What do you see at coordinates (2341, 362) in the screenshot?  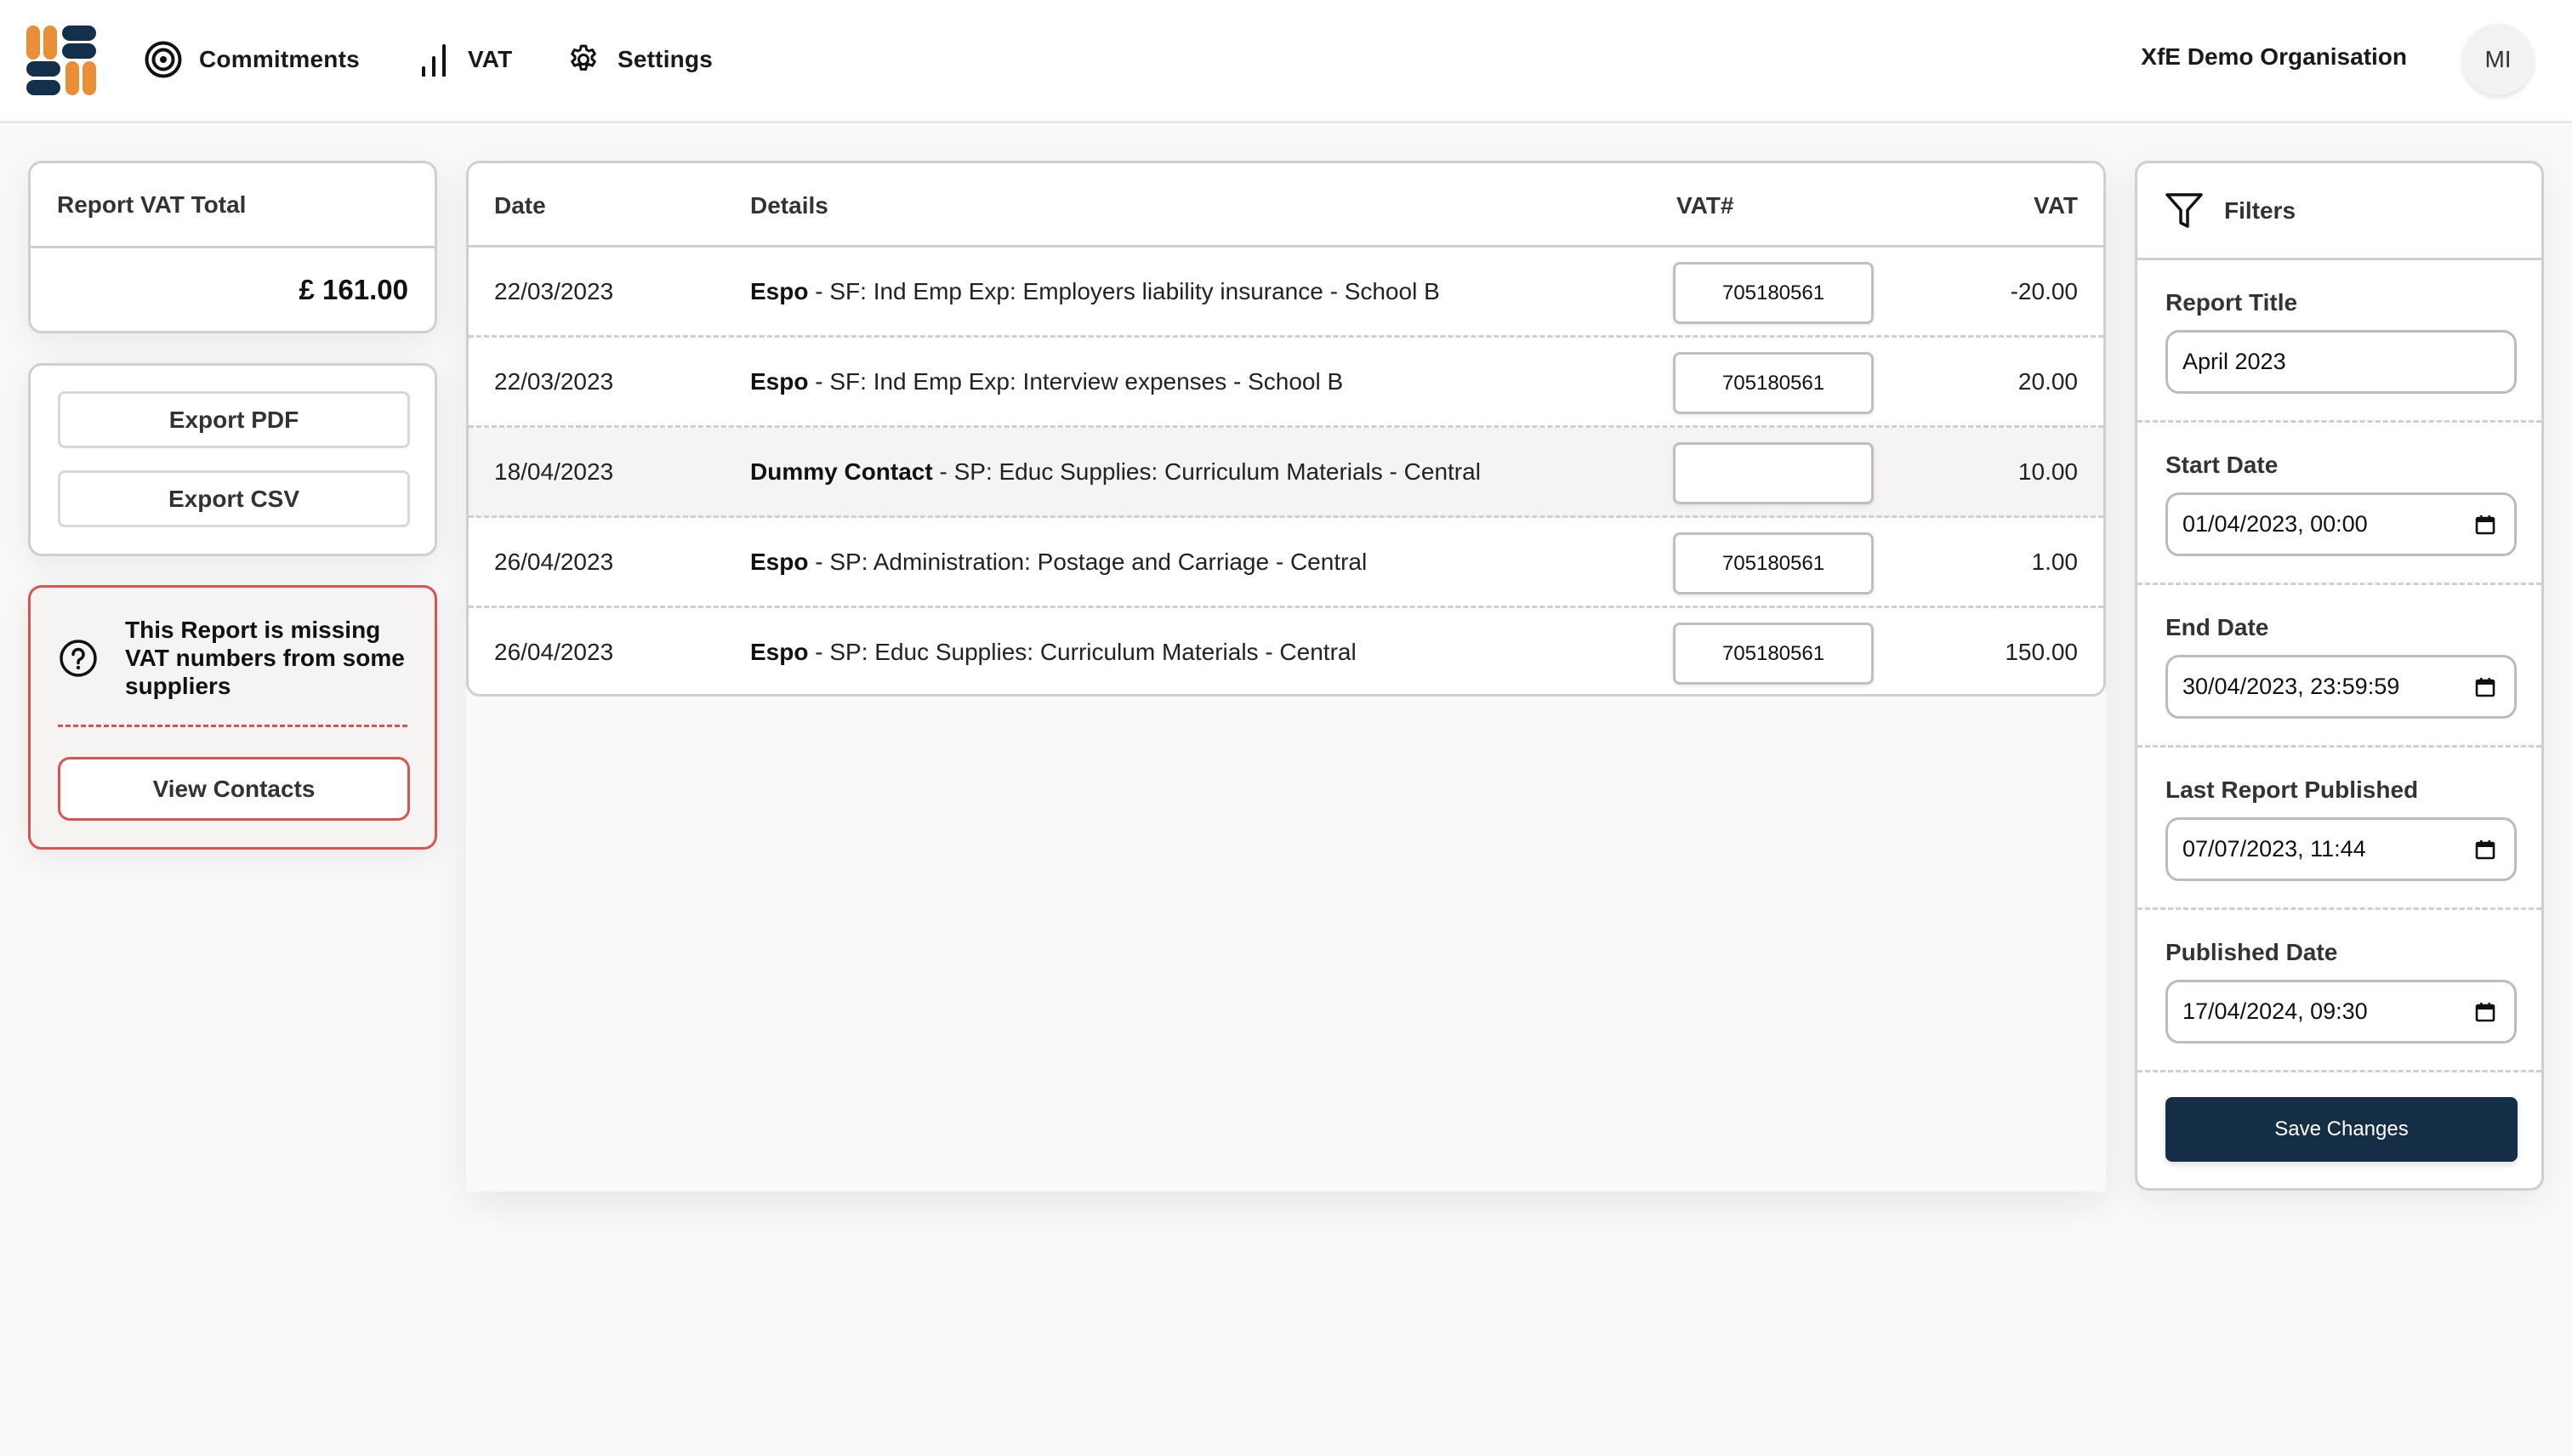 I see `report-title-input: April 2023` at bounding box center [2341, 362].